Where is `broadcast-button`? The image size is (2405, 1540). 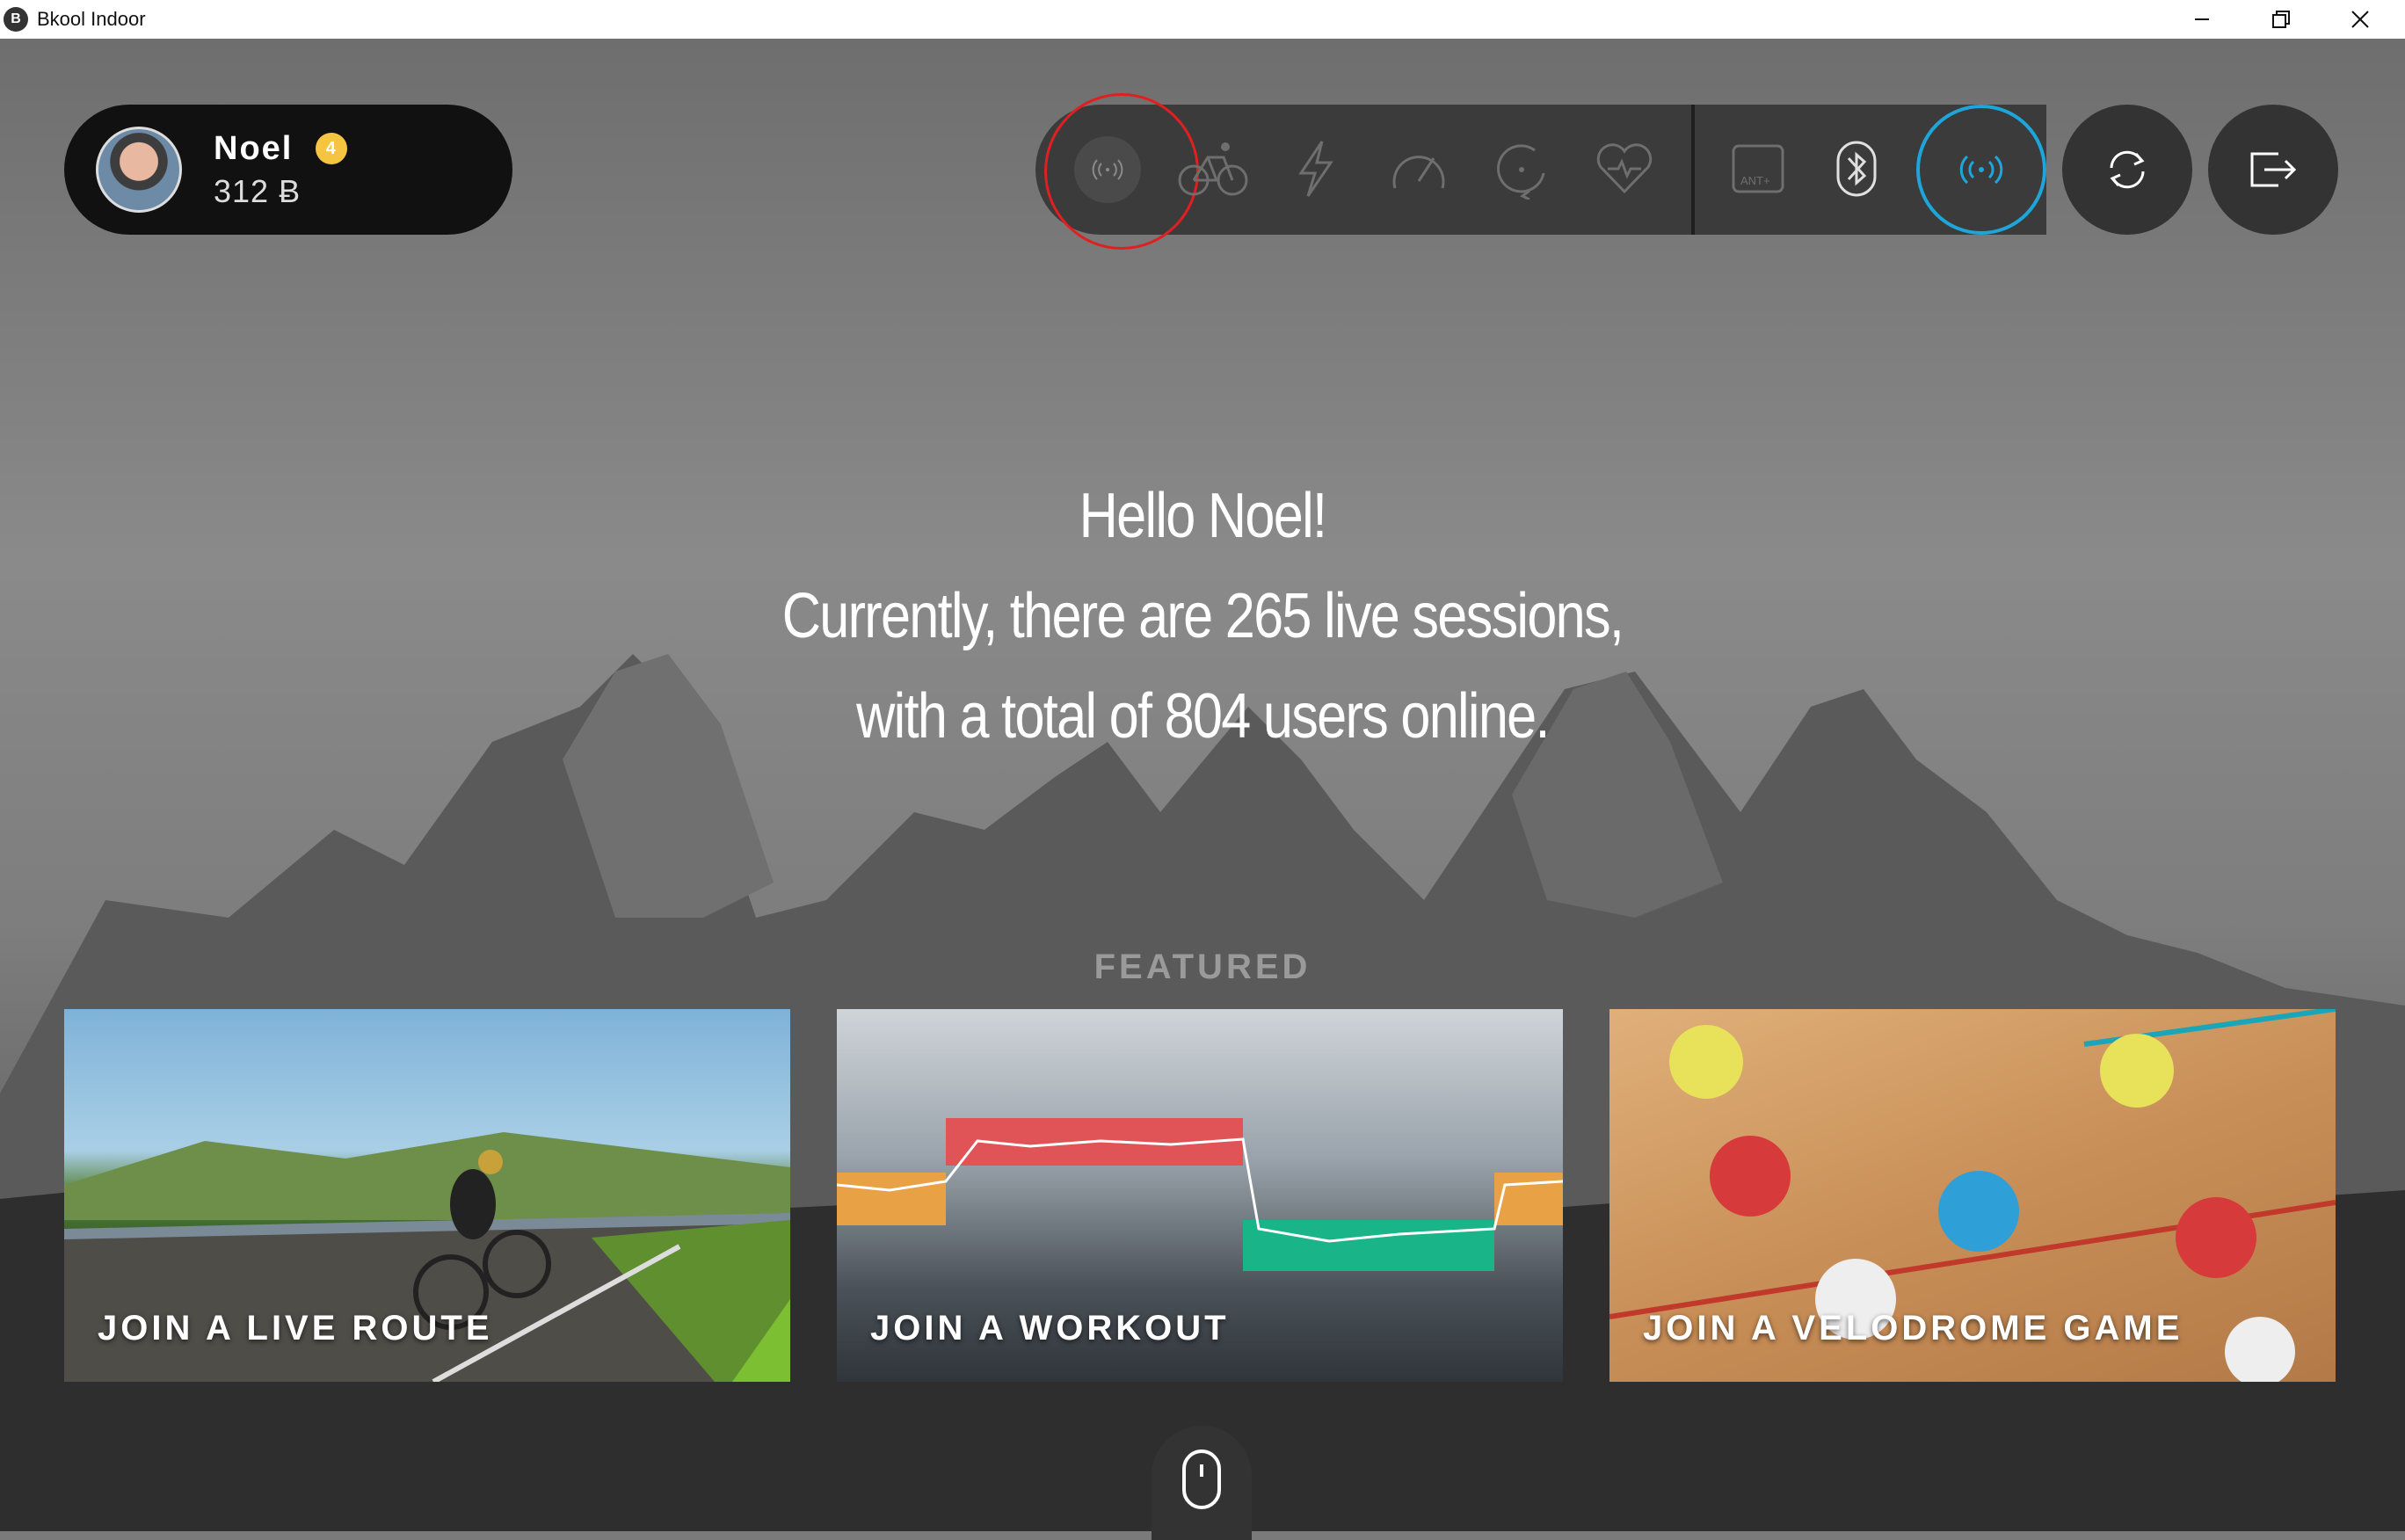 broadcast-button is located at coordinates (1981, 170).